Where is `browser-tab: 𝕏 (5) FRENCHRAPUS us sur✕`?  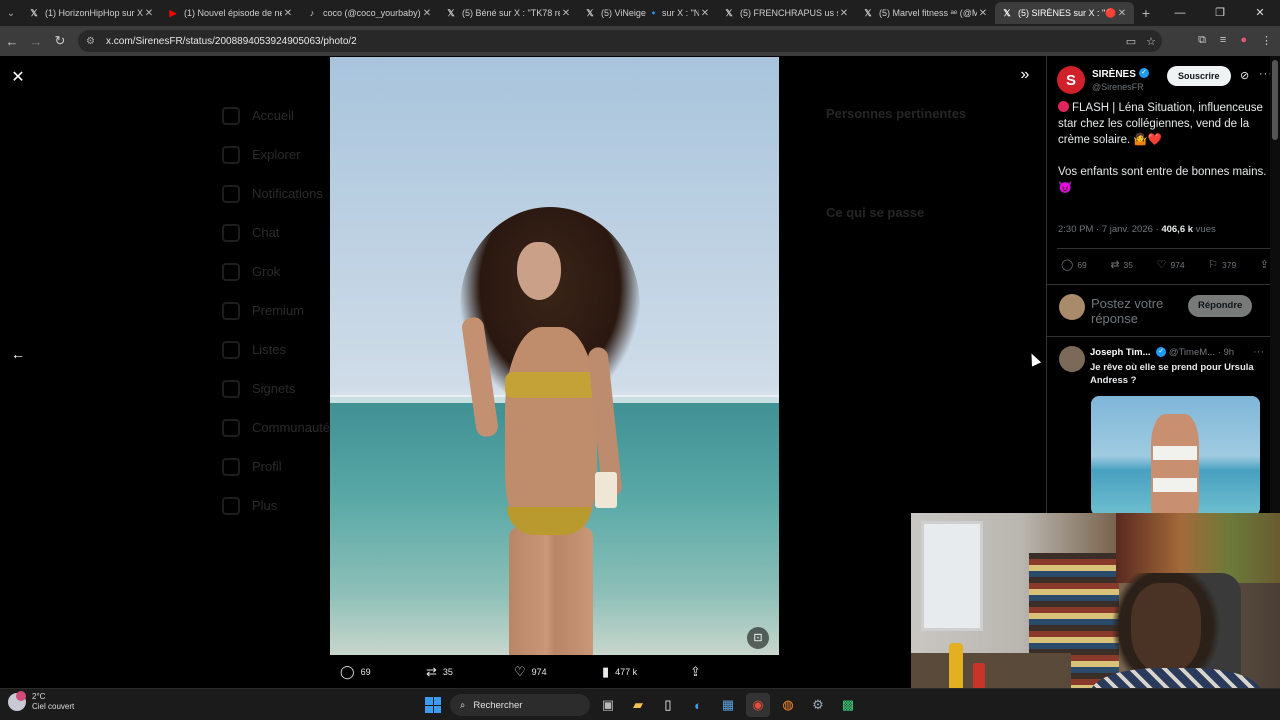 browser-tab: 𝕏 (5) FRENCHRAPUS us sur✕ is located at coordinates (786, 13).